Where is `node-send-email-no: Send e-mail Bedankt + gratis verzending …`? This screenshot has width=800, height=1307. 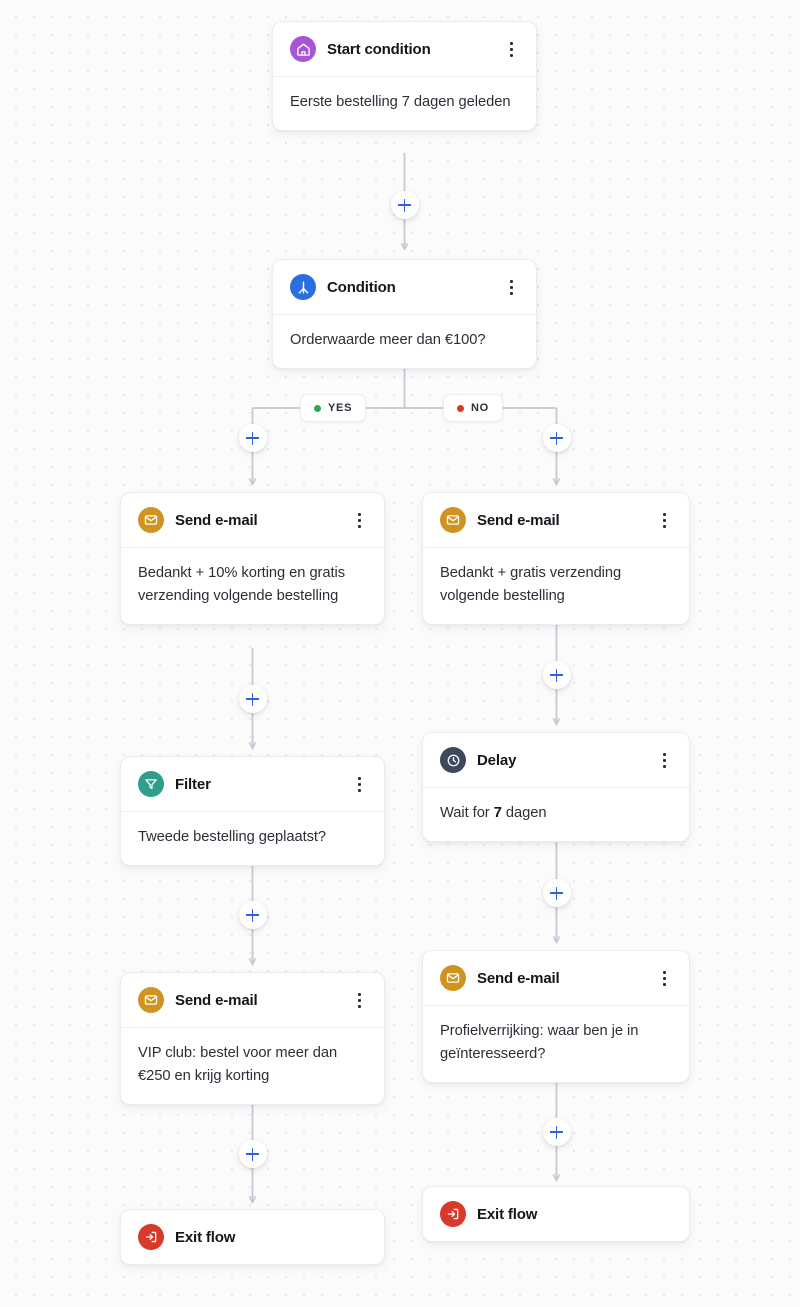 node-send-email-no: Send e-mail Bedankt + gratis verzending … is located at coordinates (556, 559).